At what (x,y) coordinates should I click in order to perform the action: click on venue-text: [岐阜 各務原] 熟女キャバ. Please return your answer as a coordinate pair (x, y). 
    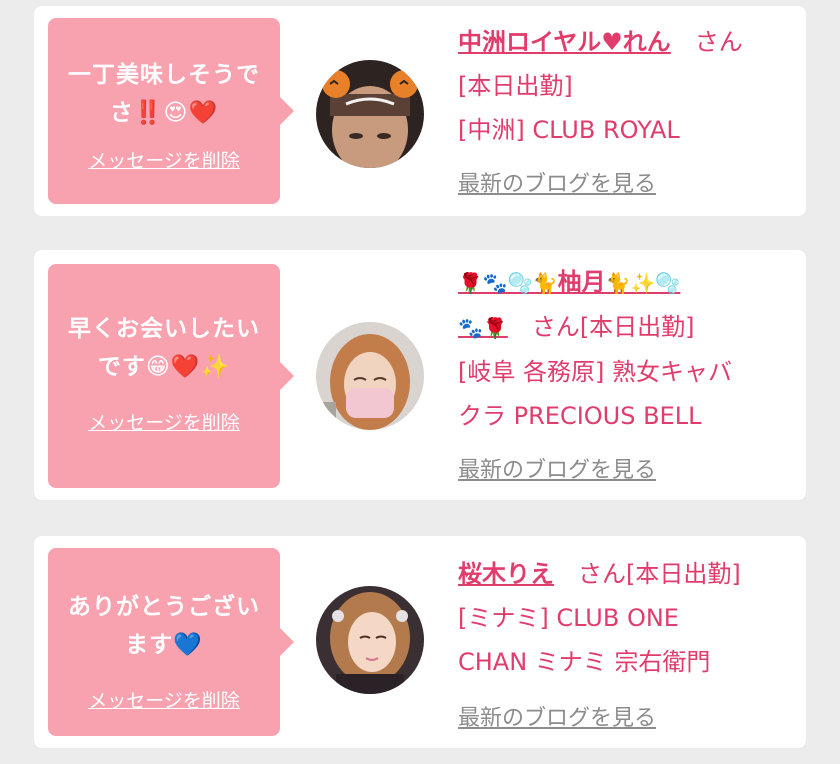
    Looking at the image, I should click on (595, 372).